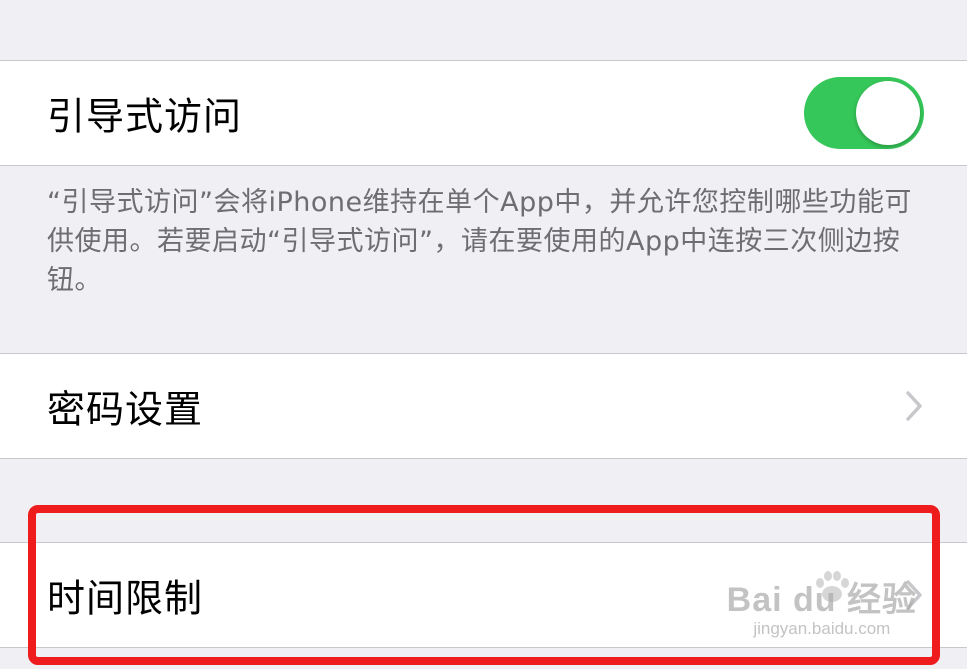 Image resolution: width=967 pixels, height=669 pixels. Describe the element at coordinates (832, 586) in the screenshot. I see `paw-icon` at that location.